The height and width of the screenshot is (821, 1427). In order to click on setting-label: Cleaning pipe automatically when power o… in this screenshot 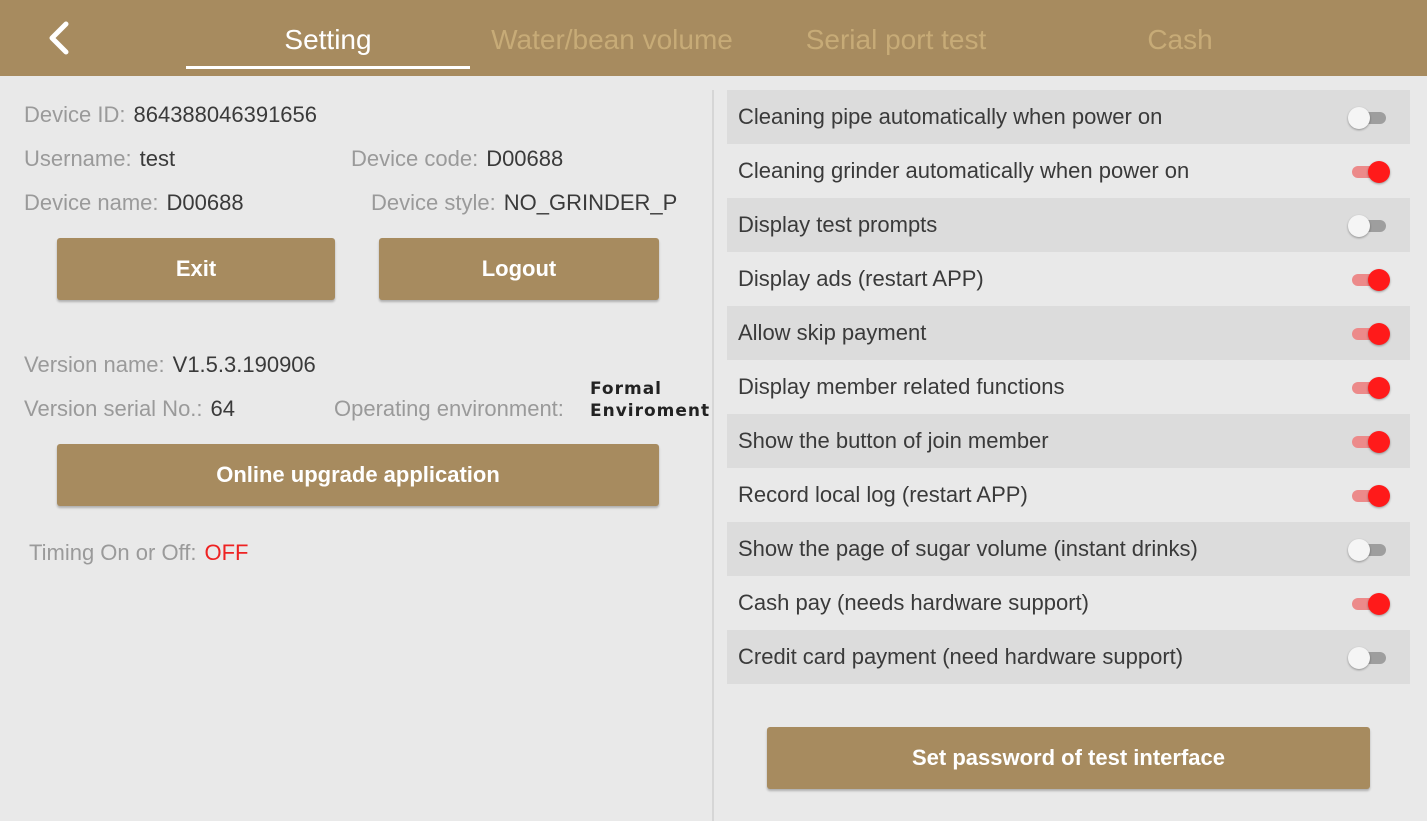, I will do `click(950, 116)`.